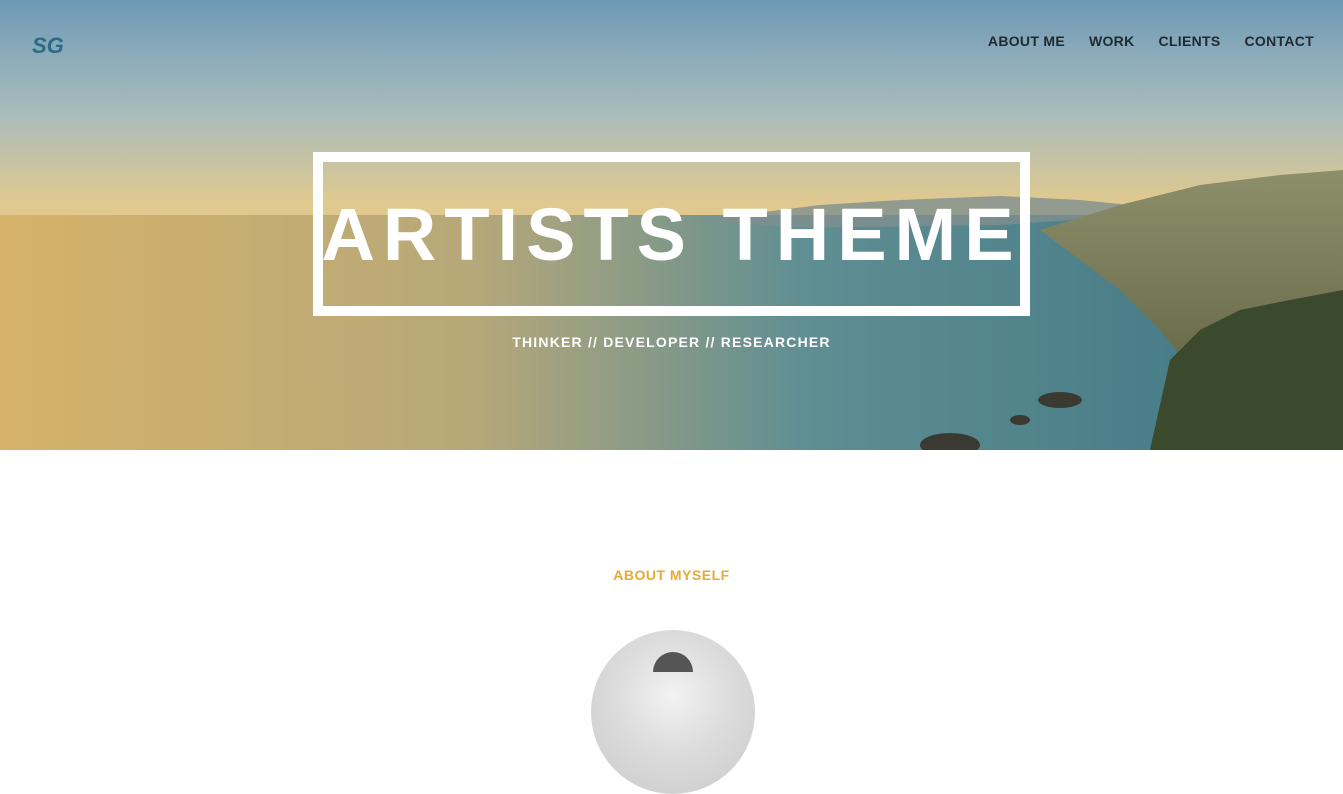 The width and height of the screenshot is (1343, 794). What do you see at coordinates (1026, 41) in the screenshot?
I see `nav-item-about-me: ABOUT ME` at bounding box center [1026, 41].